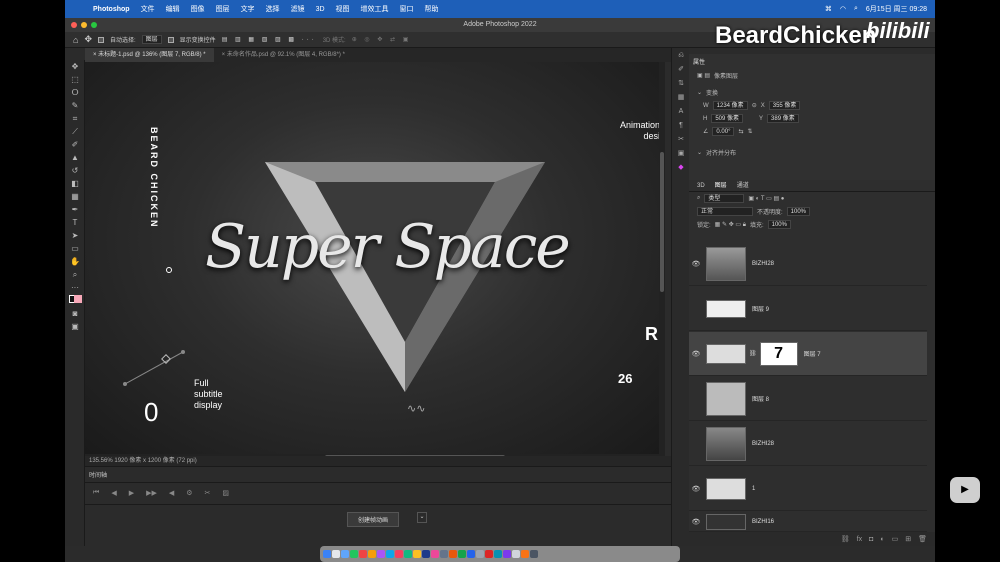 The image size is (1000, 562). I want to click on move-tool-icon: ✥, so click(88, 39).